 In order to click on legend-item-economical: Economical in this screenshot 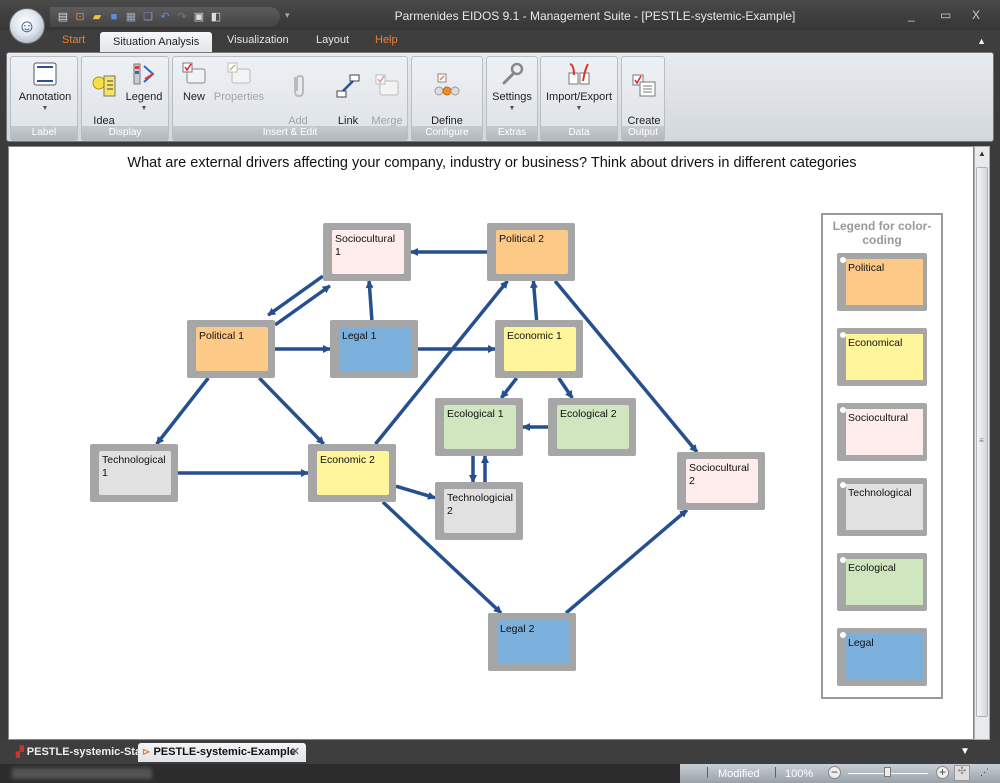, I will do `click(882, 357)`.